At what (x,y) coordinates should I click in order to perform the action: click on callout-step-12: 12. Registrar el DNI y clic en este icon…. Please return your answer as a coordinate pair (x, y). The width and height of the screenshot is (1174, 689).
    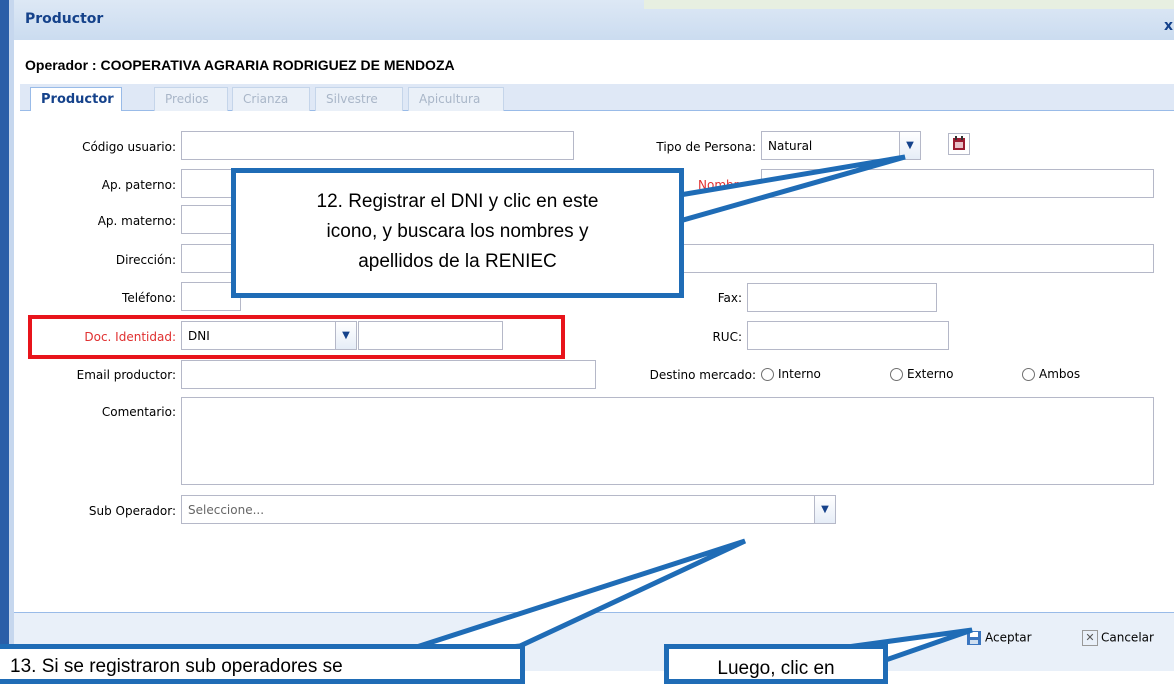
    Looking at the image, I should click on (457, 233).